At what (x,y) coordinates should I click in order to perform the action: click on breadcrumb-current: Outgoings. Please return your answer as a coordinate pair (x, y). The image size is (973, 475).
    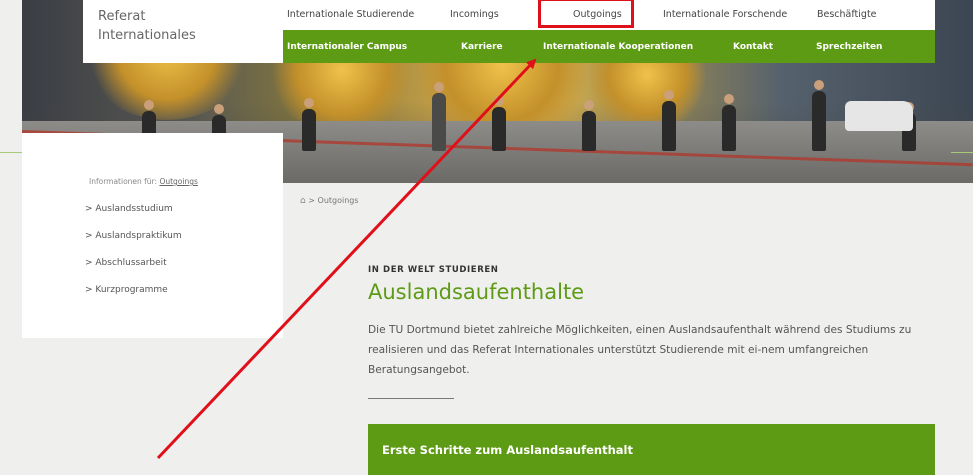
    Looking at the image, I should click on (338, 200).